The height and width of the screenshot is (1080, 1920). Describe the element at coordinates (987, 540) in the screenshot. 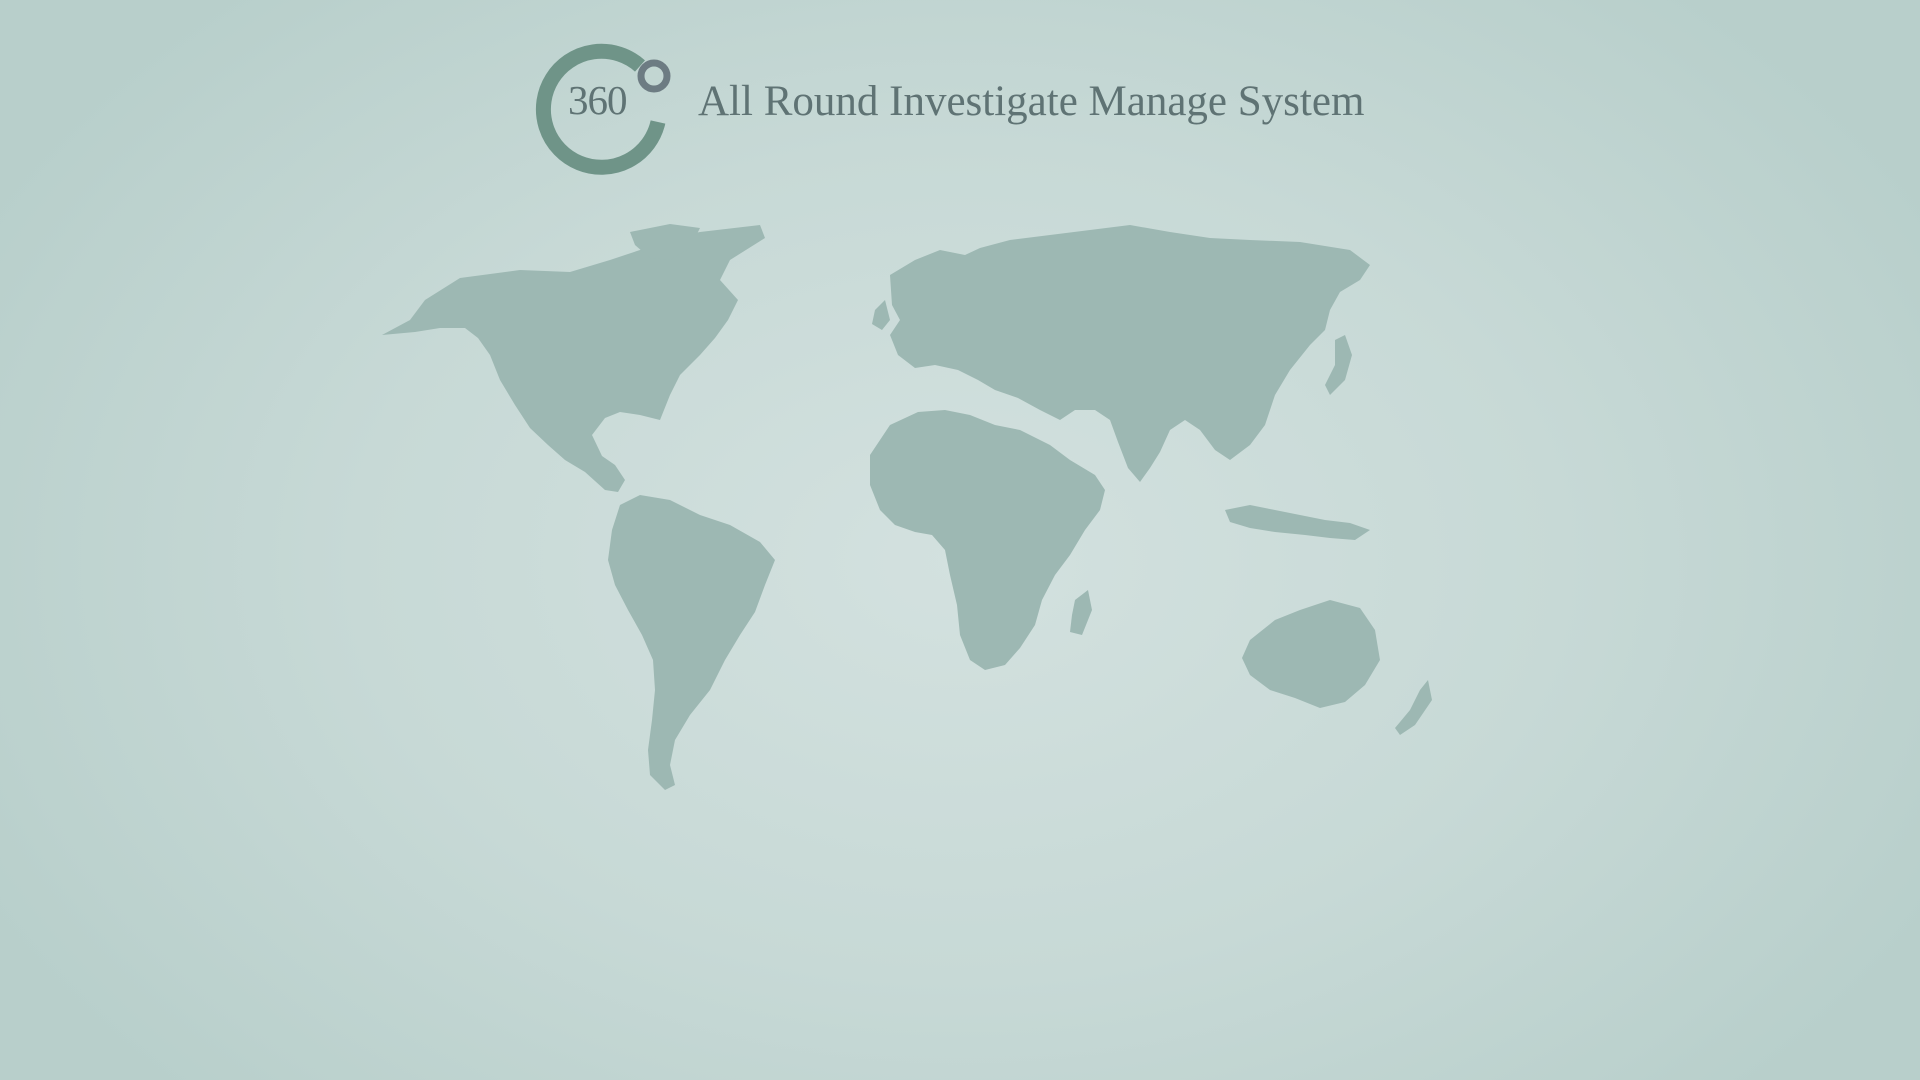

I see `africa-shape` at that location.